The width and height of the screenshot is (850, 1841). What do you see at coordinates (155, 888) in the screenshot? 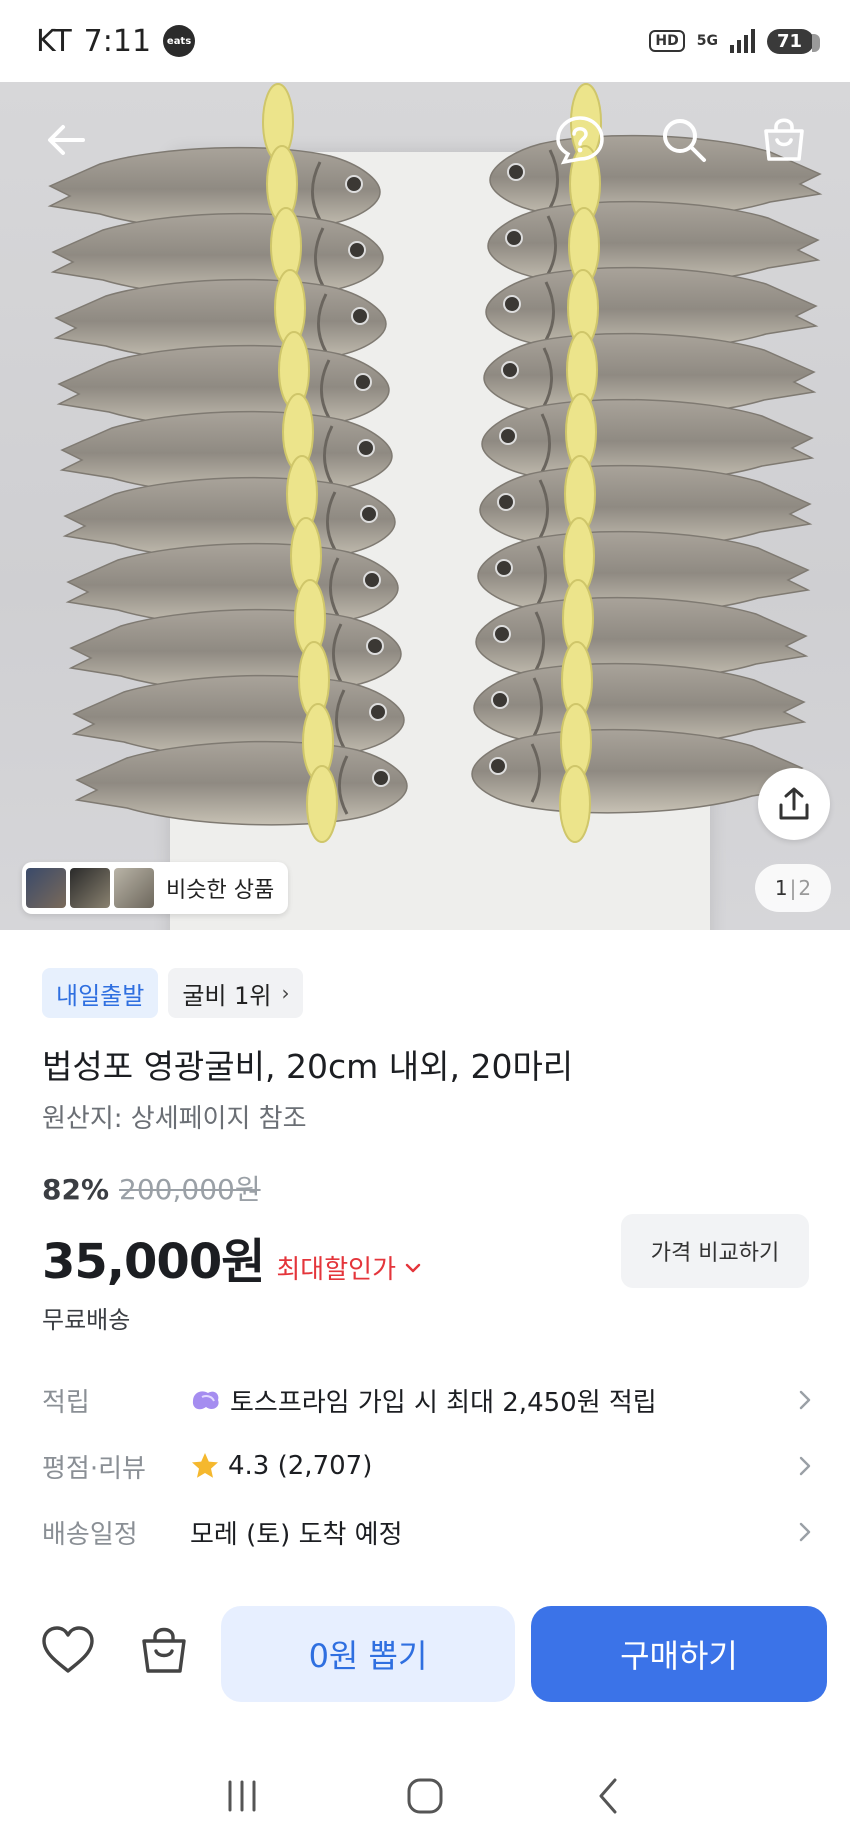
I see `similar-products-chip: 비슷한 상품` at bounding box center [155, 888].